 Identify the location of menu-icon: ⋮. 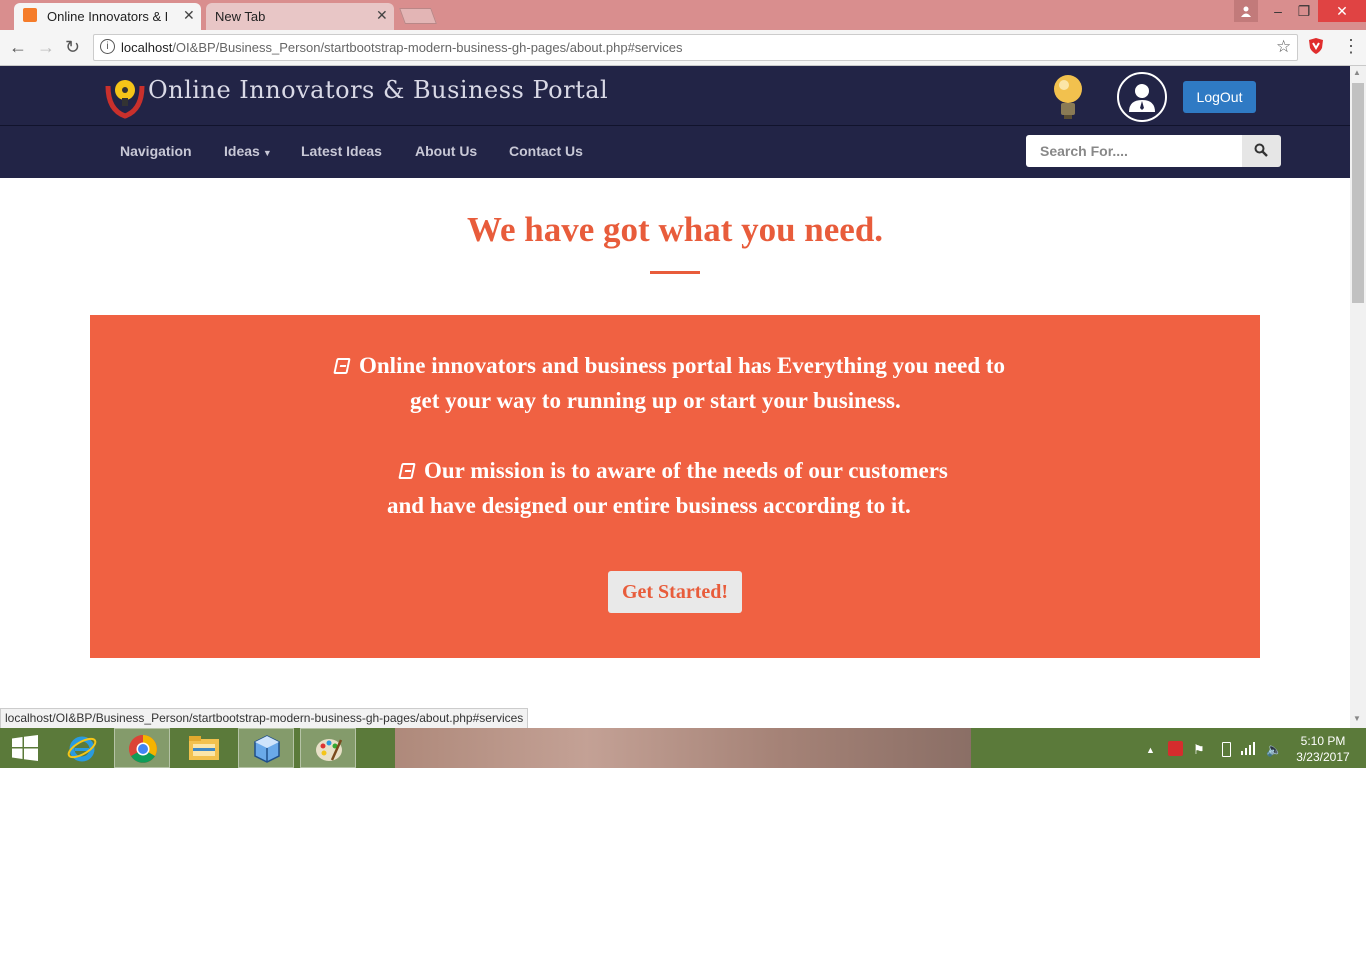
(1351, 46).